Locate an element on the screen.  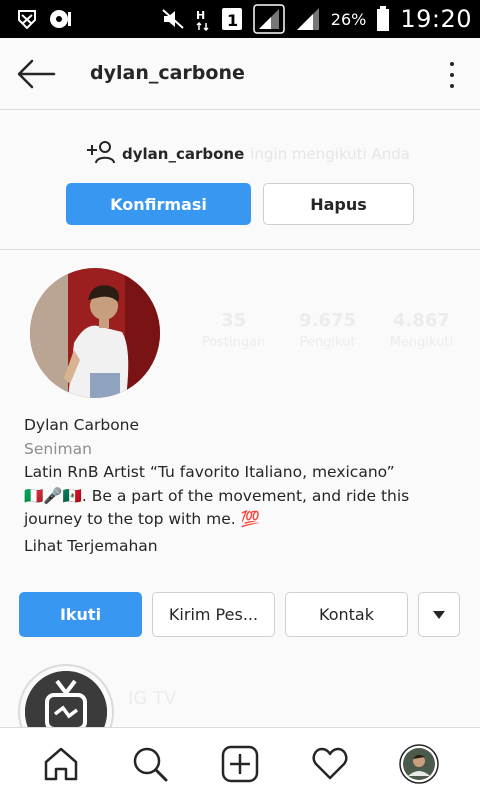
search-icon is located at coordinates (151, 764).